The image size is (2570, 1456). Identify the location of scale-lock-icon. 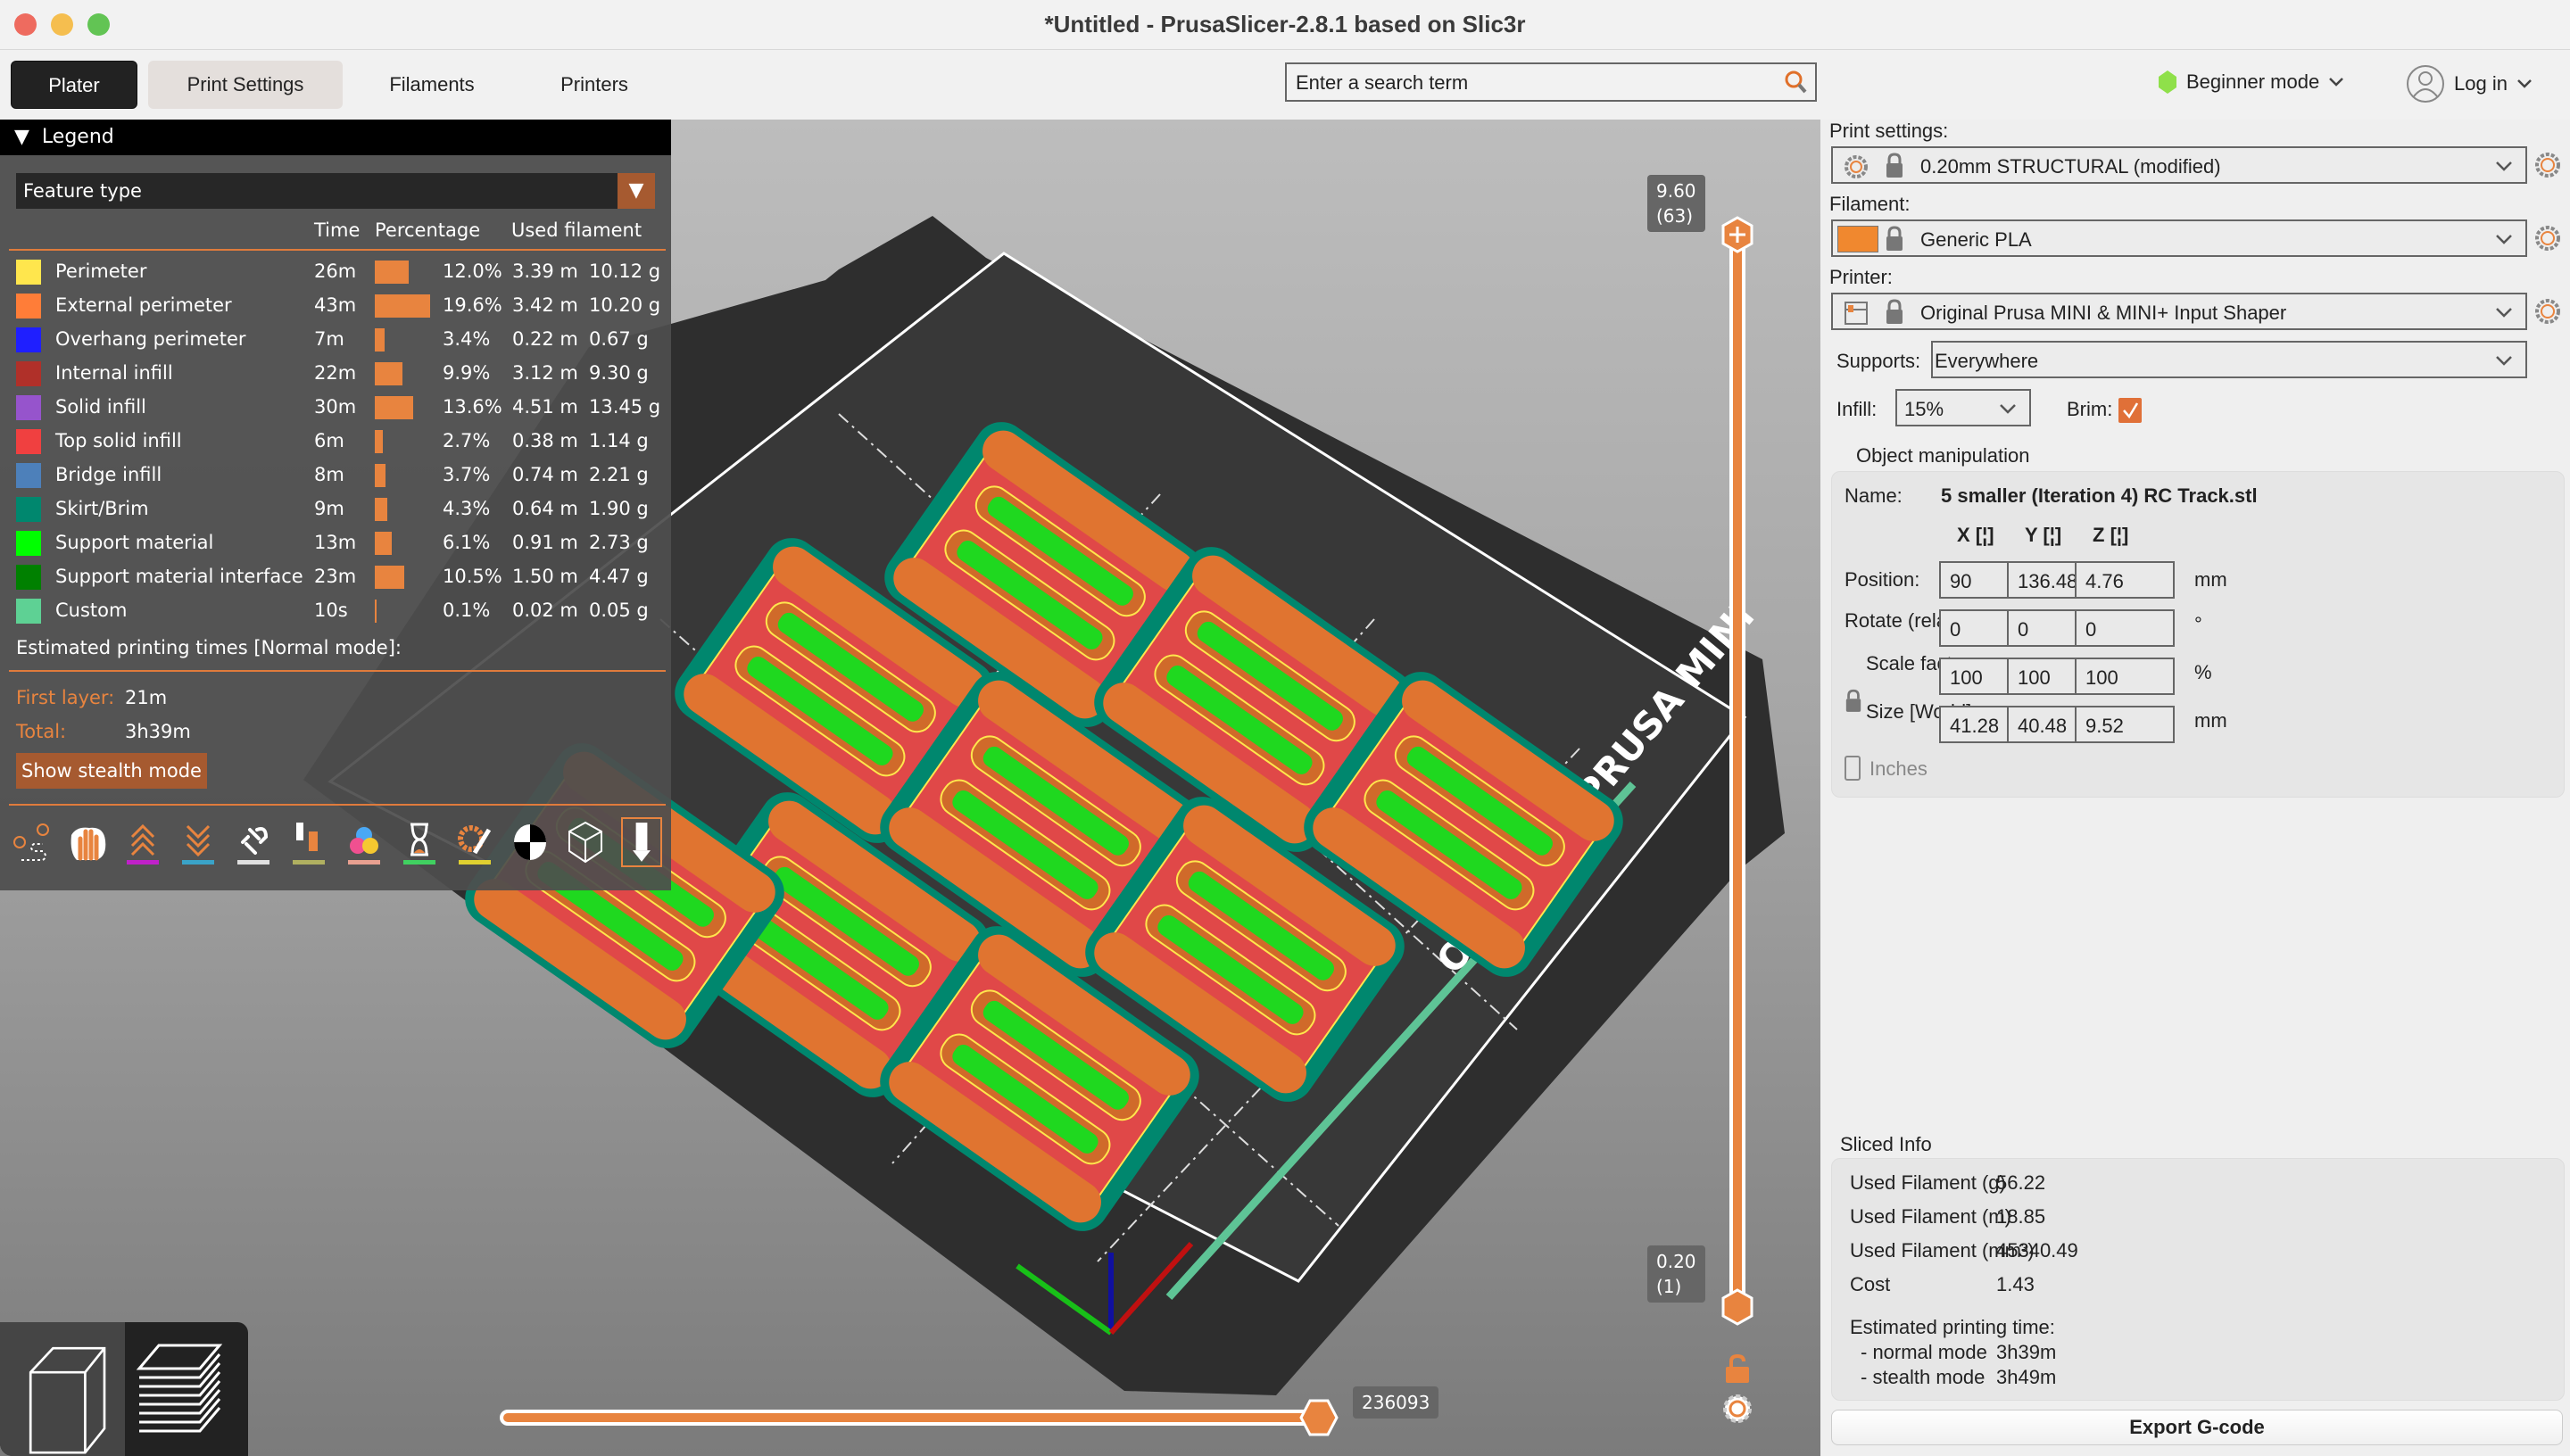
(1854, 701).